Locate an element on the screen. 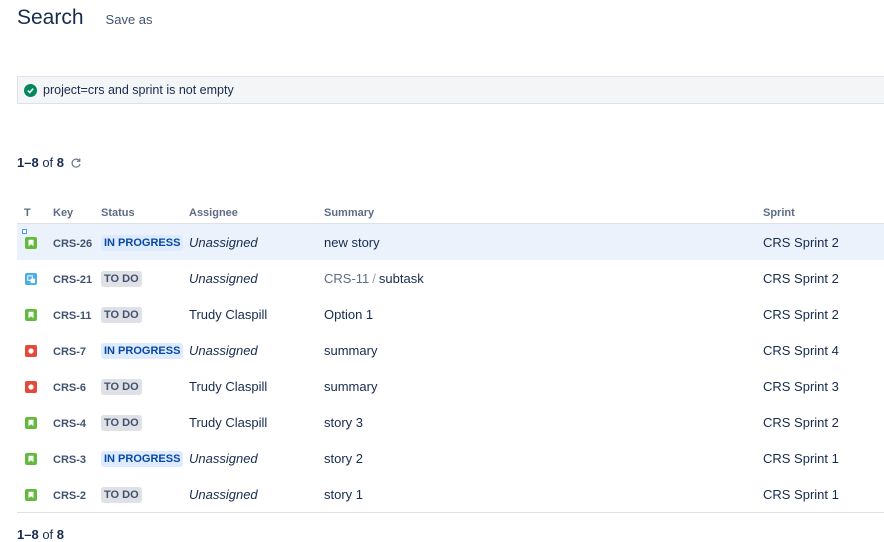  result-range-bottom: 1–8 is located at coordinates (28, 534).